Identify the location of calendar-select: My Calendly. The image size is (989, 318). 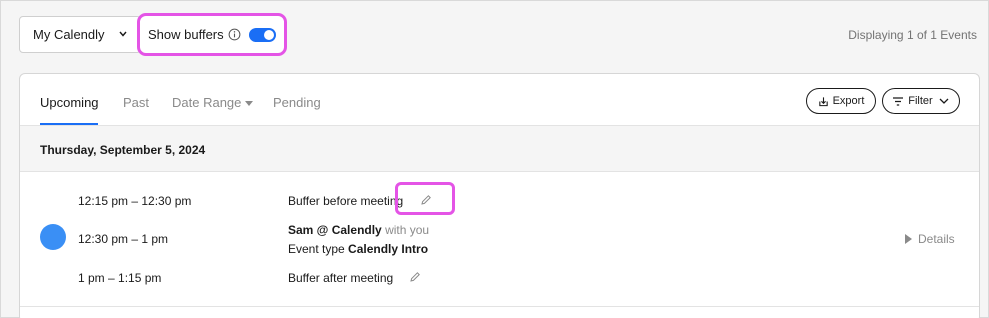
(80, 34).